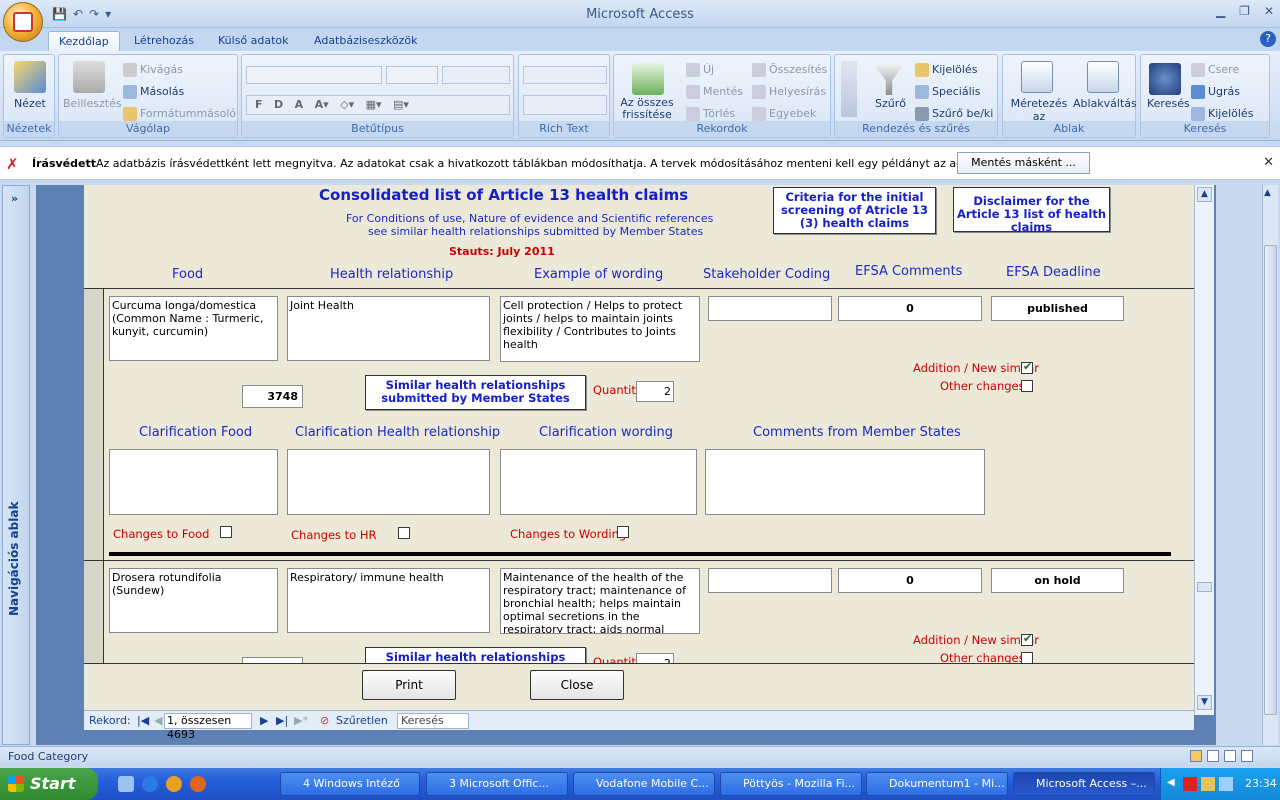  Describe the element at coordinates (208, 727) in the screenshot. I see `record-position-field: 1, összesen 4693` at that location.